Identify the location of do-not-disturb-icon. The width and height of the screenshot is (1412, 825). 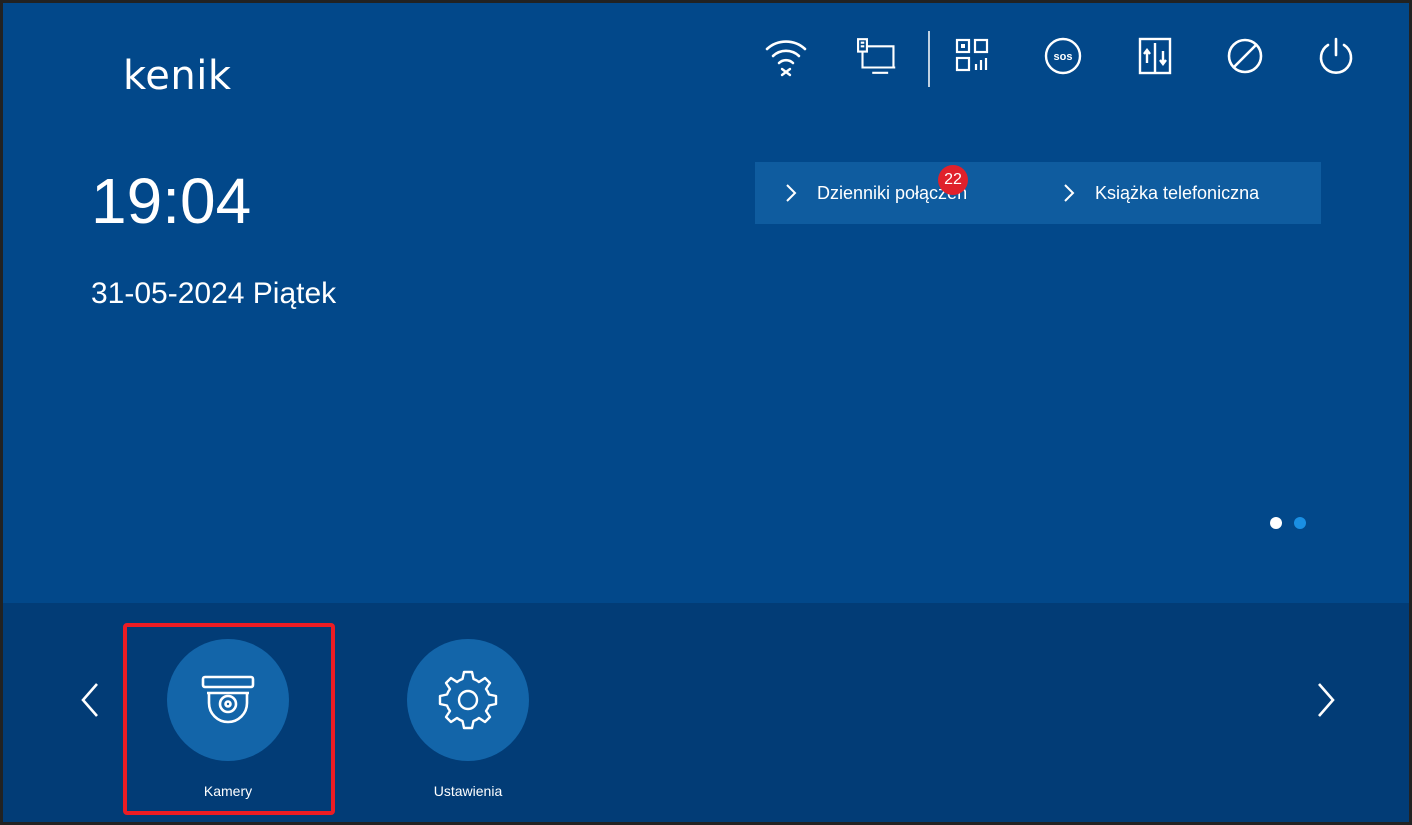
(1245, 56).